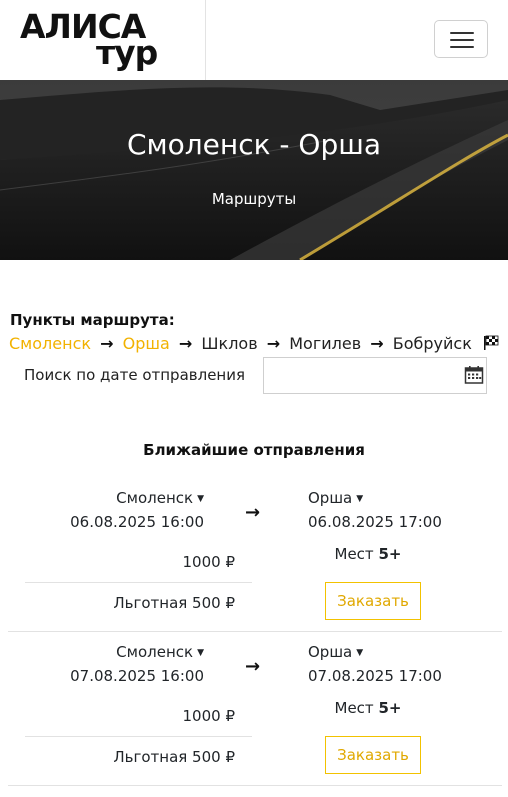  Describe the element at coordinates (205, 40) in the screenshot. I see `header-divider` at that location.